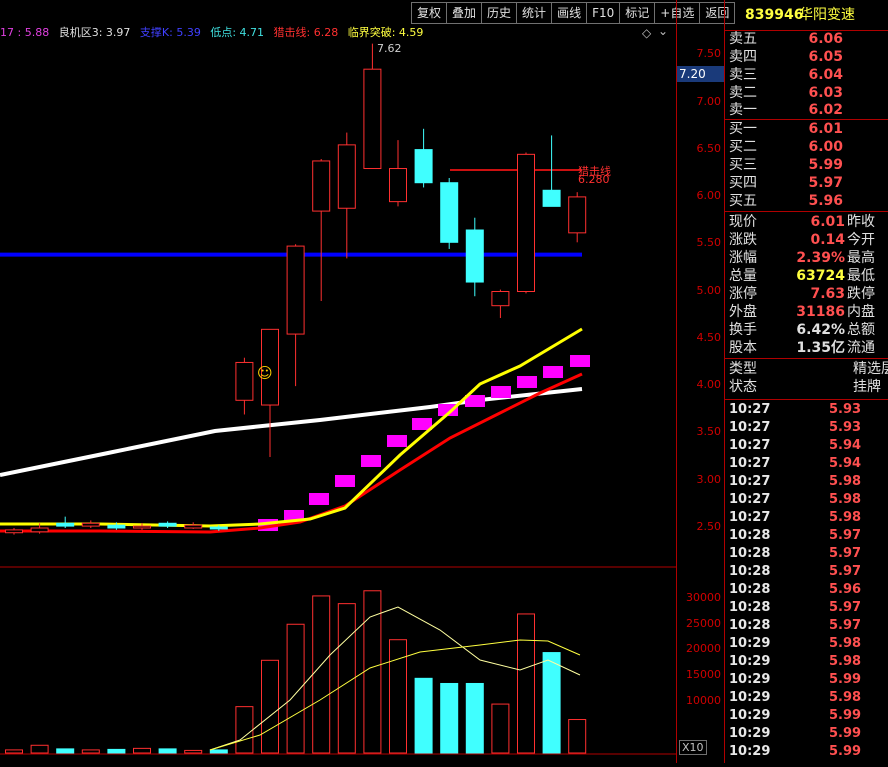 This screenshot has width=888, height=767. What do you see at coordinates (291, 432) in the screenshot?
I see `ma-white-line` at bounding box center [291, 432].